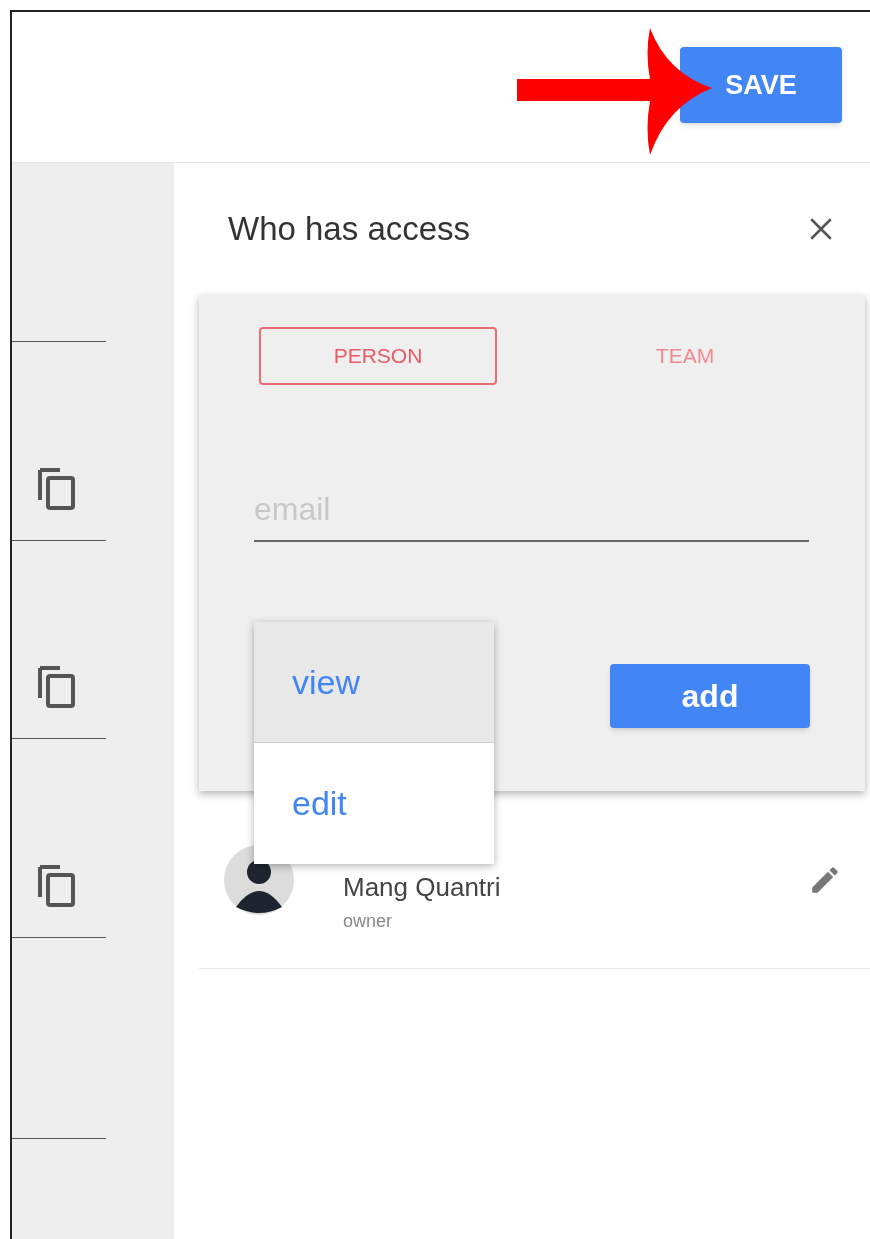  Describe the element at coordinates (374, 803) in the screenshot. I see `menu-item: edit` at that location.